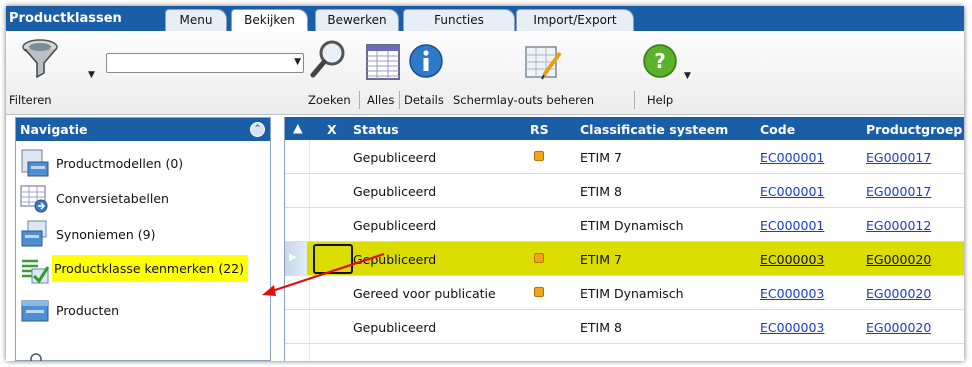  What do you see at coordinates (35, 311) in the screenshot?
I see `products-icon` at bounding box center [35, 311].